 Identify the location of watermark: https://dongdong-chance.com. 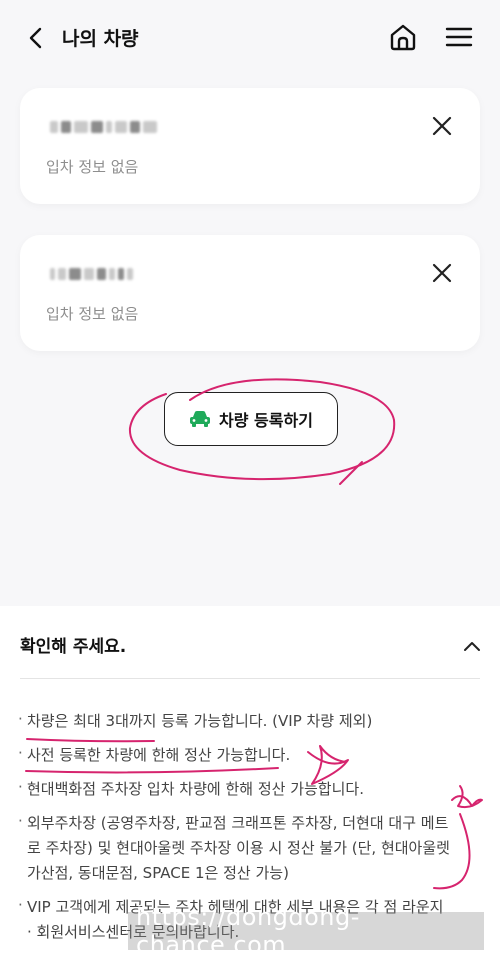
(306, 931).